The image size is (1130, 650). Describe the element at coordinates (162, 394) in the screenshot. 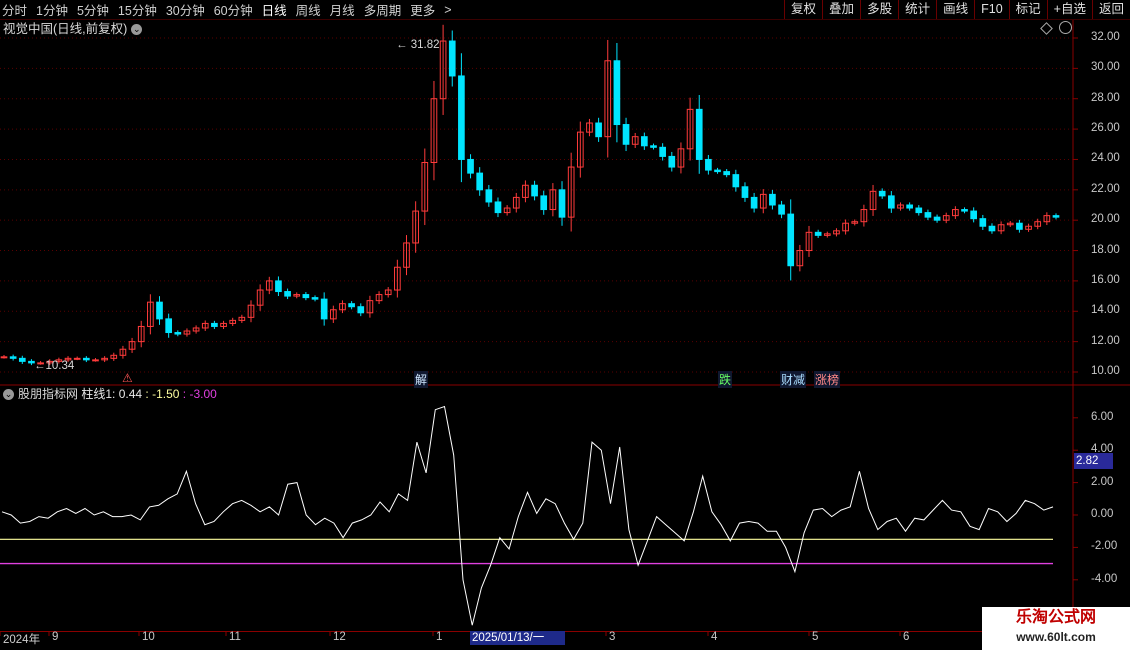

I see `indicator-line2: : -1.50` at that location.